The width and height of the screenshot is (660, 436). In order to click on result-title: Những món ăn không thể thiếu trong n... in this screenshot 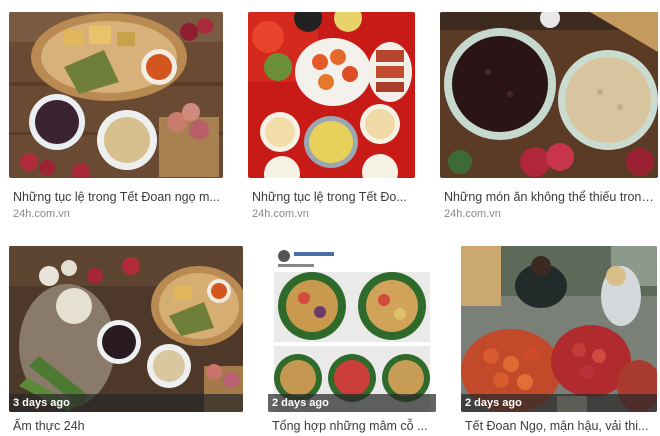, I will do `click(551, 197)`.